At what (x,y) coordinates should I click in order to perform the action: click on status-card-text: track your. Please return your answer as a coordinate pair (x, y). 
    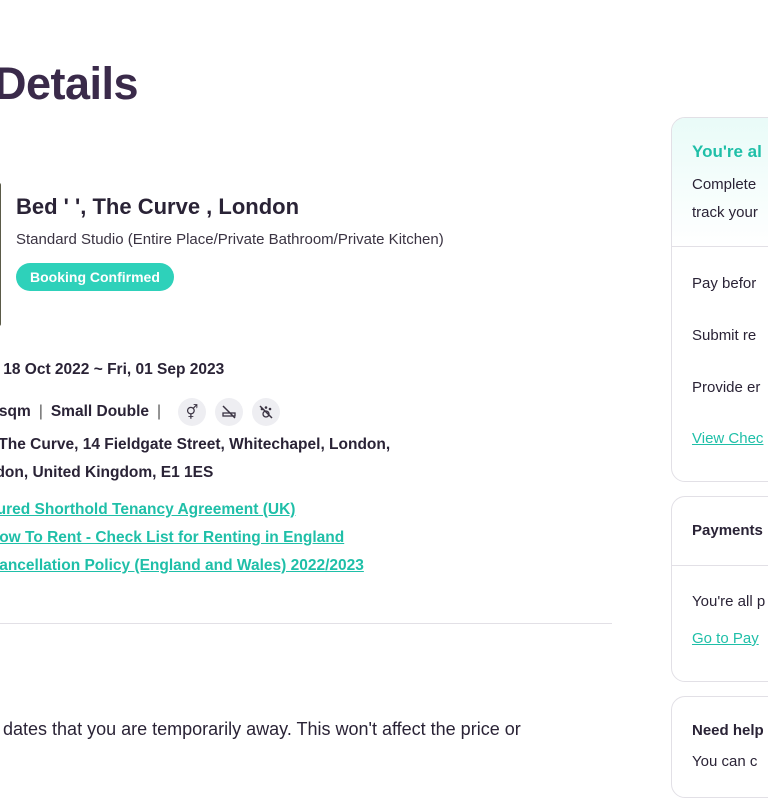
    Looking at the image, I should click on (725, 212).